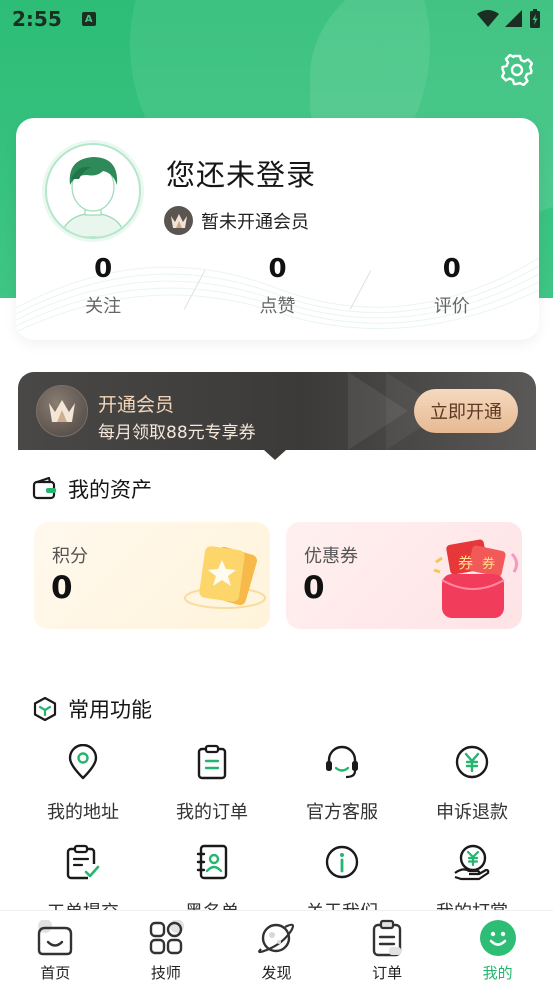 The image size is (553, 984). I want to click on assets-title: 我的资产, so click(110, 490).